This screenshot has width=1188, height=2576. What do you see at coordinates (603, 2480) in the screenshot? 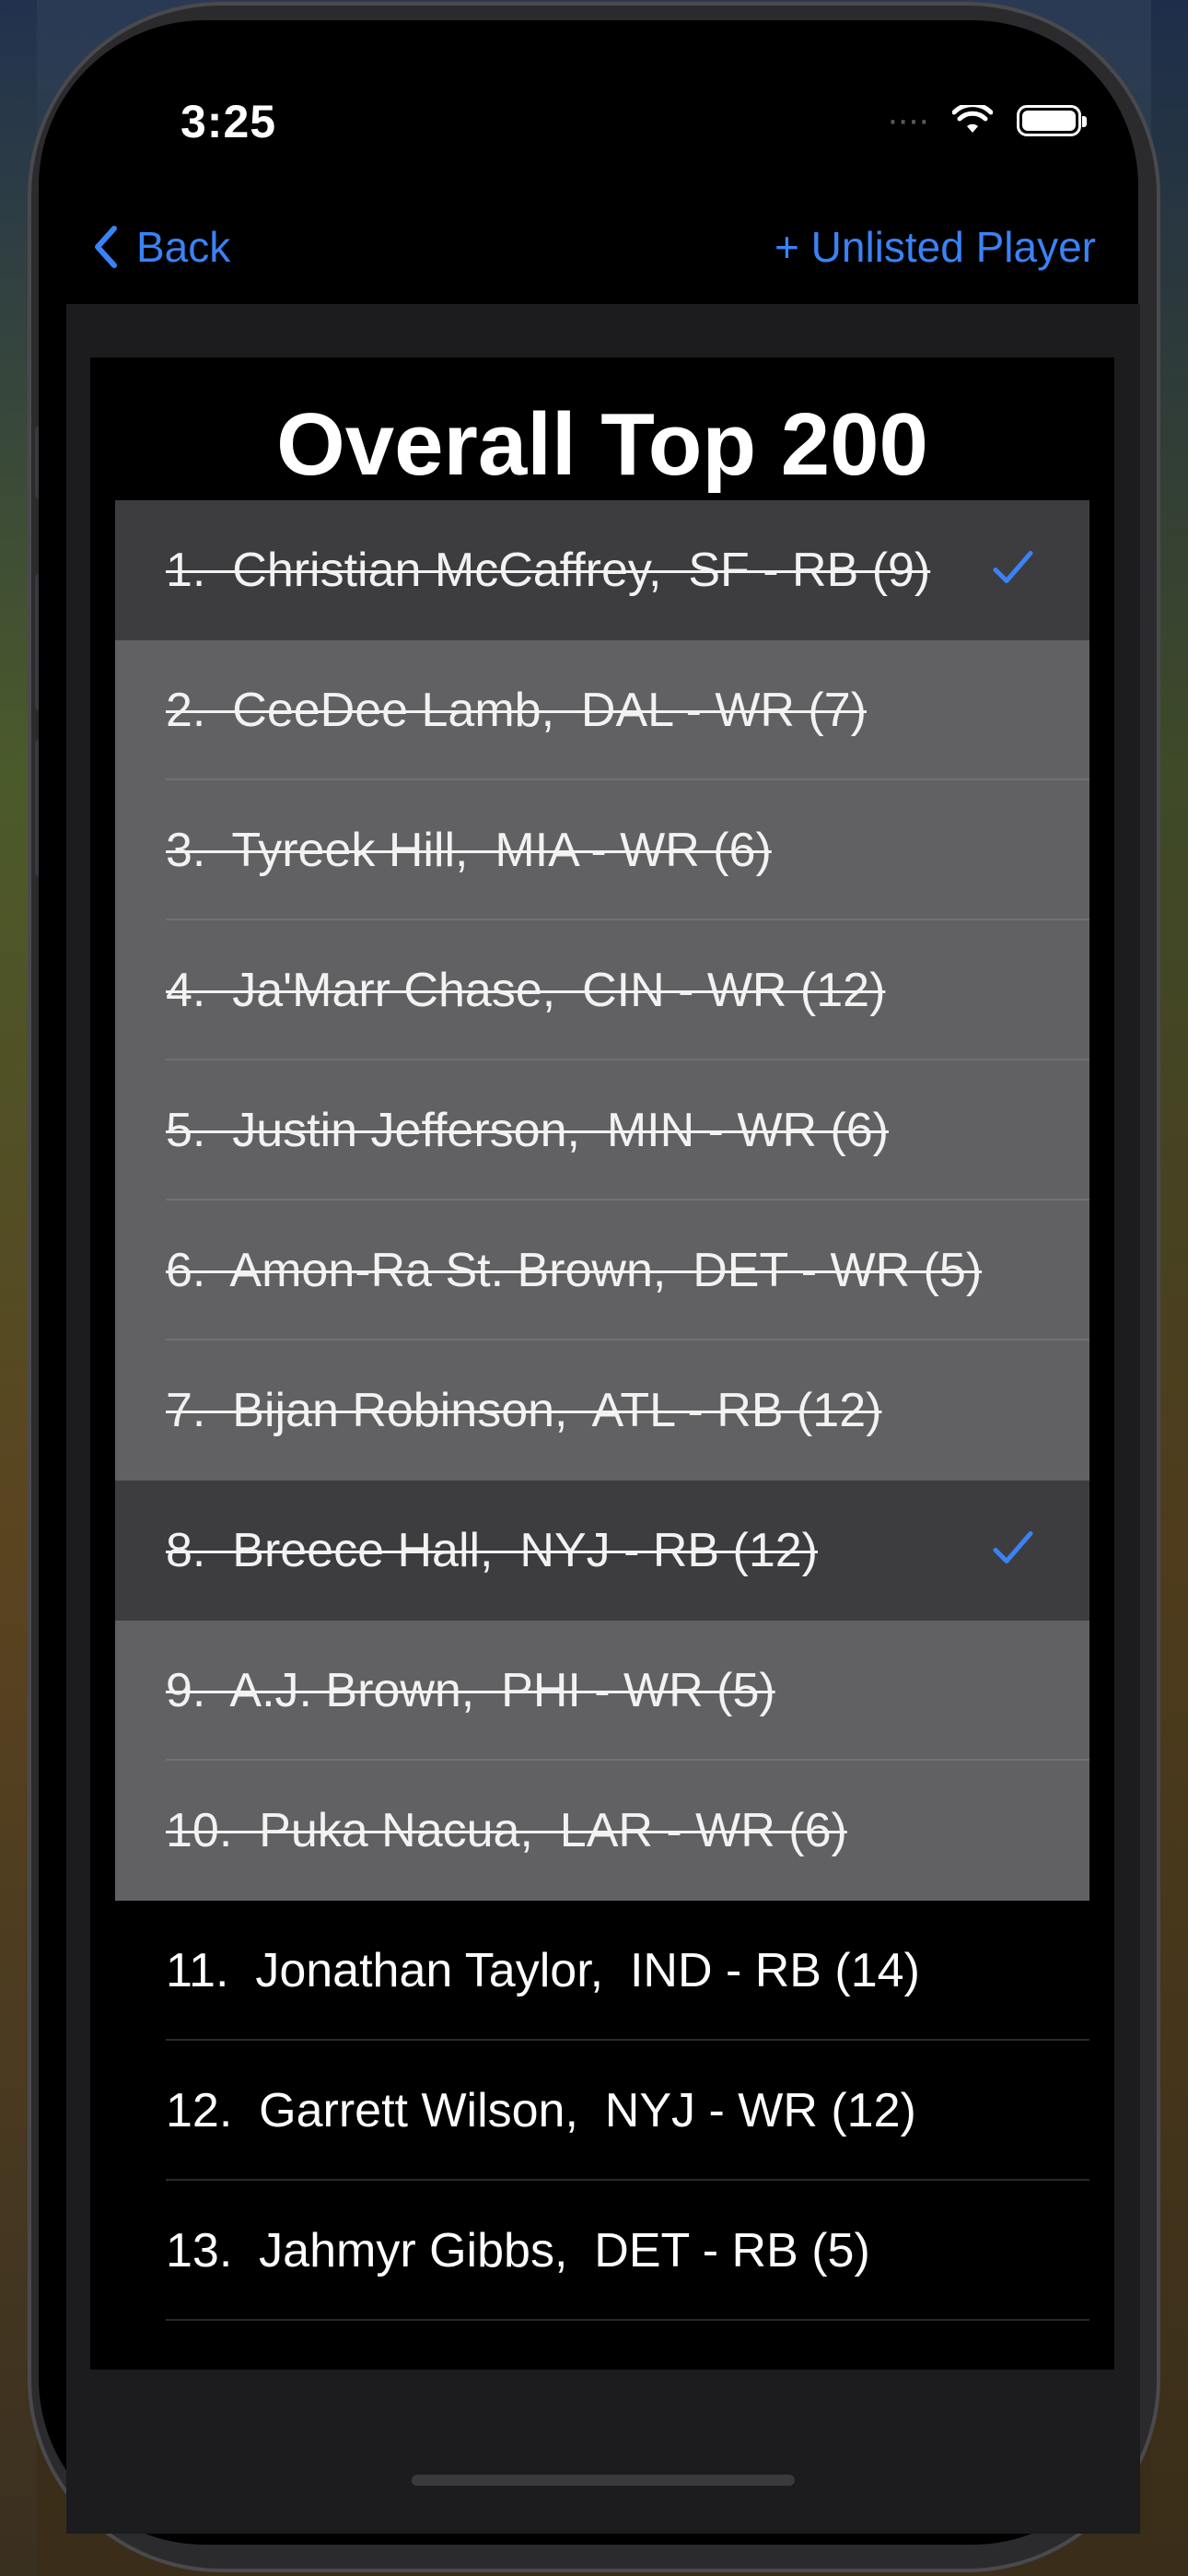
I see `home-indicator` at bounding box center [603, 2480].